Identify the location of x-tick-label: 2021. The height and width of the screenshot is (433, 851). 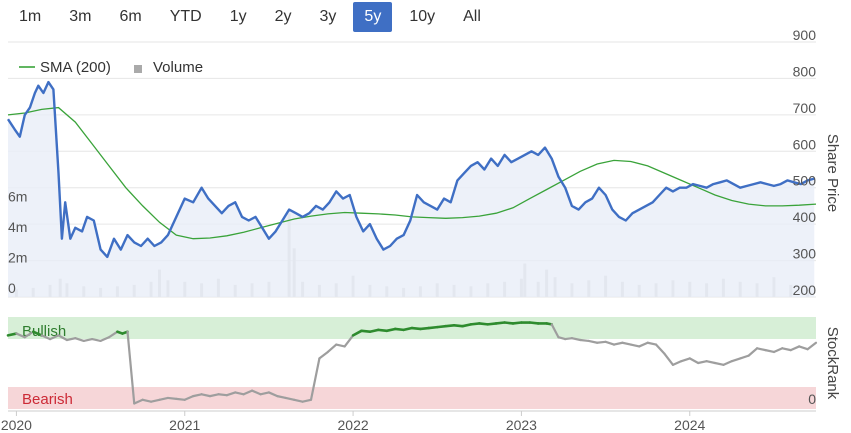
(184, 425).